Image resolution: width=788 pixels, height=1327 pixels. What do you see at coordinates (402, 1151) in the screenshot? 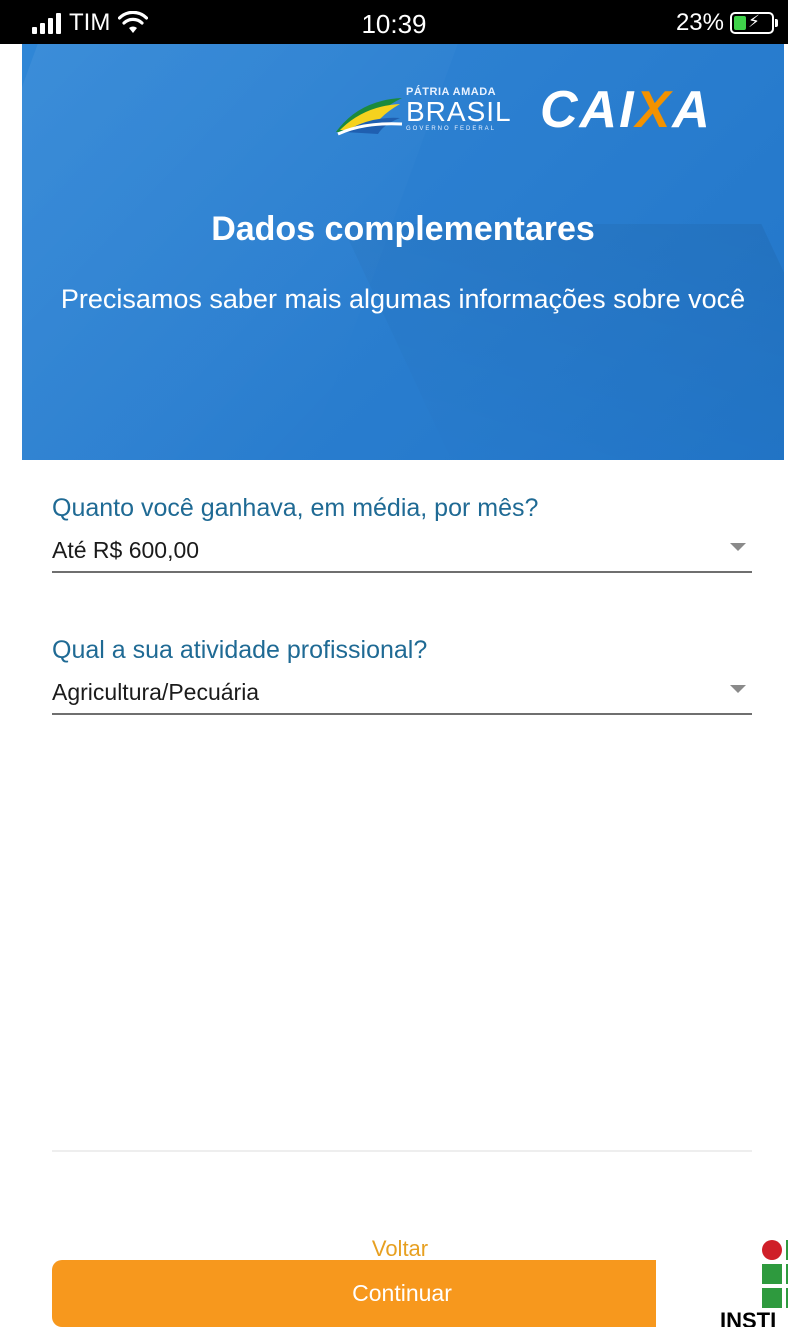
I see `footer-divider` at bounding box center [402, 1151].